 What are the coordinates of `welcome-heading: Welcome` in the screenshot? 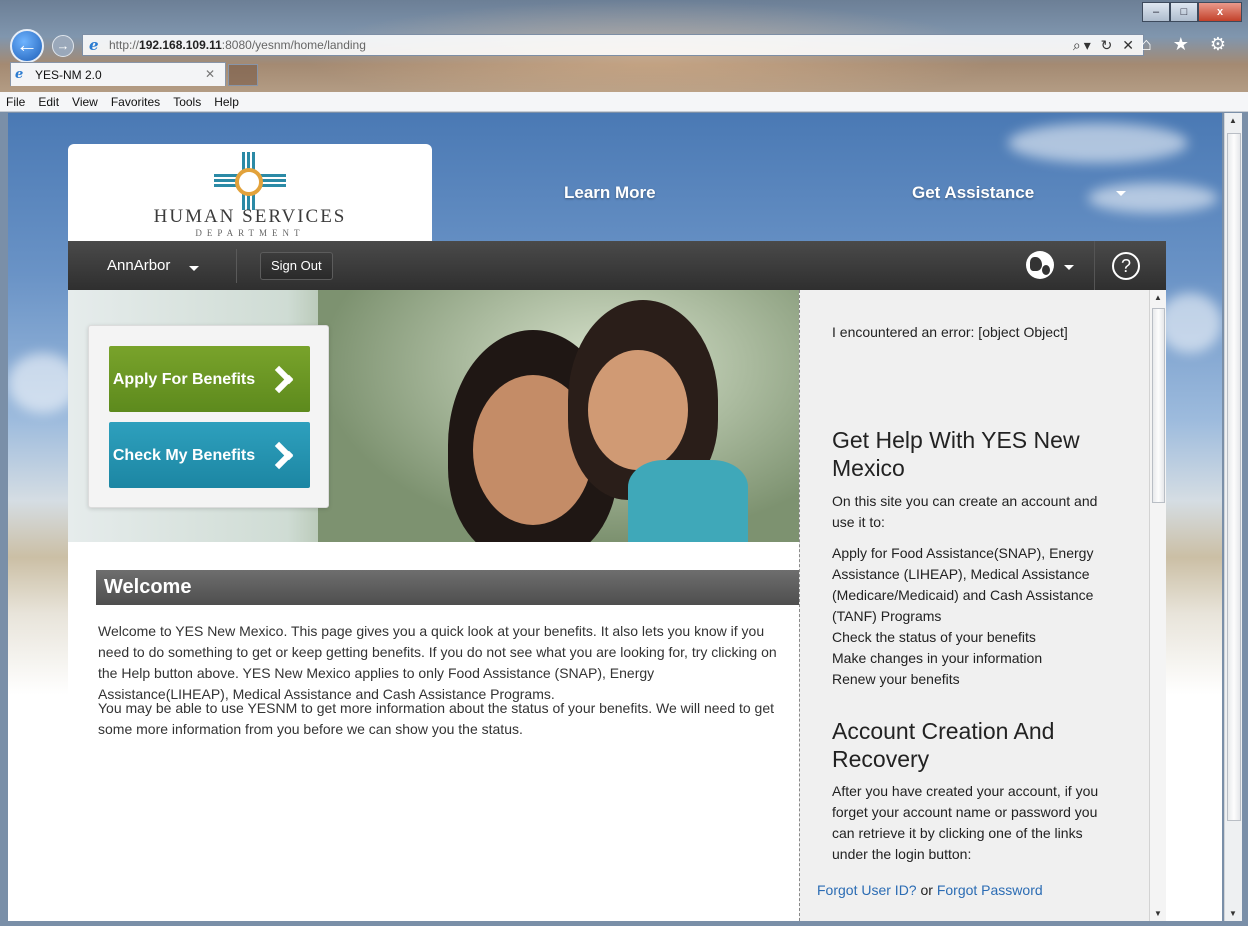 It's located at (447, 587).